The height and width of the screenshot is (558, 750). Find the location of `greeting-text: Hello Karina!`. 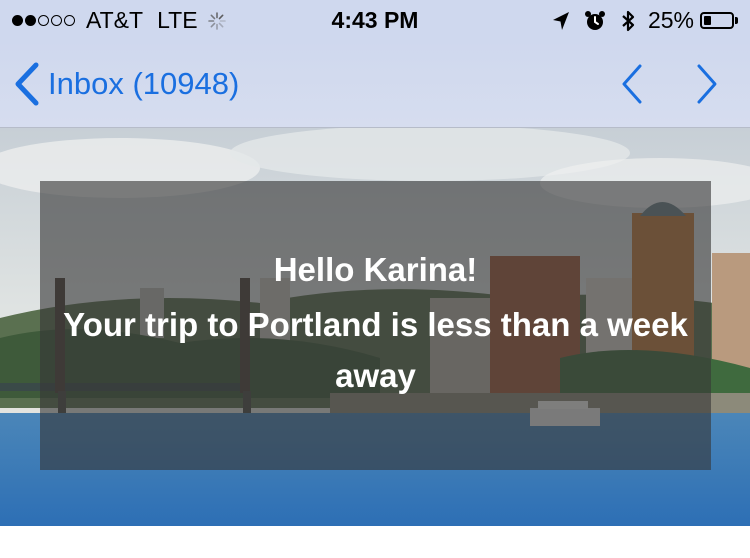

greeting-text: Hello Karina! is located at coordinates (375, 269).